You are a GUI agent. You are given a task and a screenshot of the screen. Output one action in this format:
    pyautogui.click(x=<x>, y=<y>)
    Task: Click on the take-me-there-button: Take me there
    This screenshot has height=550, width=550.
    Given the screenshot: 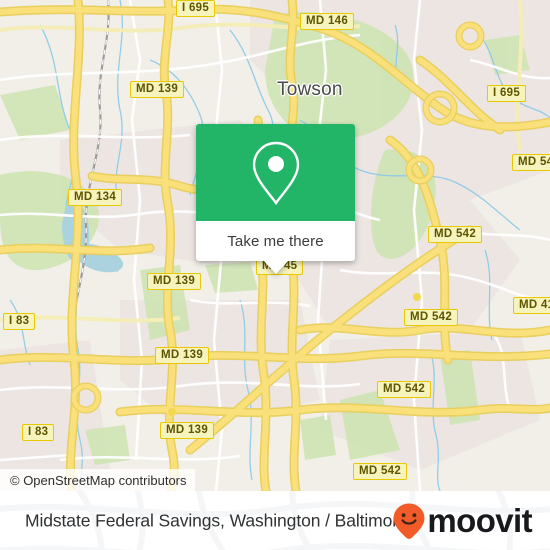 What is the action you would take?
    pyautogui.click(x=275, y=241)
    